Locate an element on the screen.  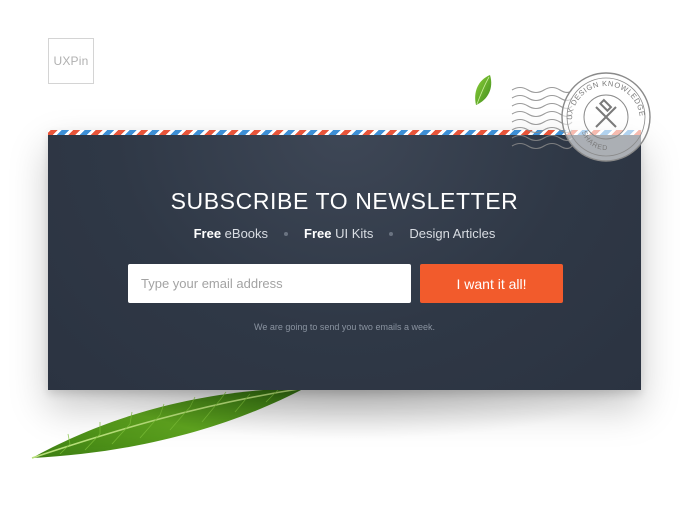
subscribe-button: I want it all! is located at coordinates (491, 283).